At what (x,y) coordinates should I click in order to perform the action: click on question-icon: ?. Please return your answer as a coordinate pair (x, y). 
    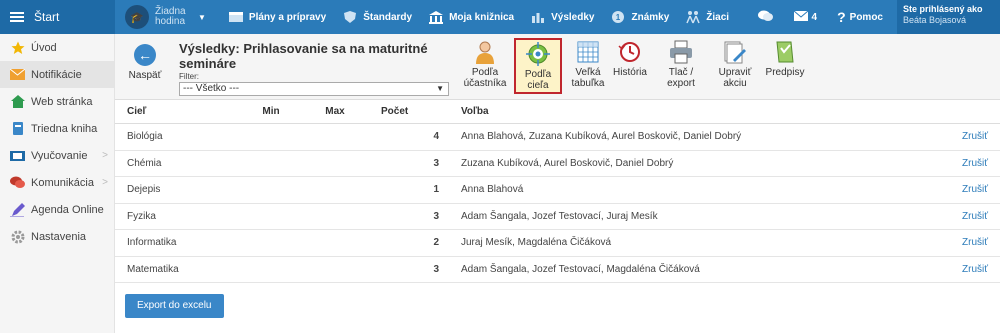
    Looking at the image, I should click on (841, 17).